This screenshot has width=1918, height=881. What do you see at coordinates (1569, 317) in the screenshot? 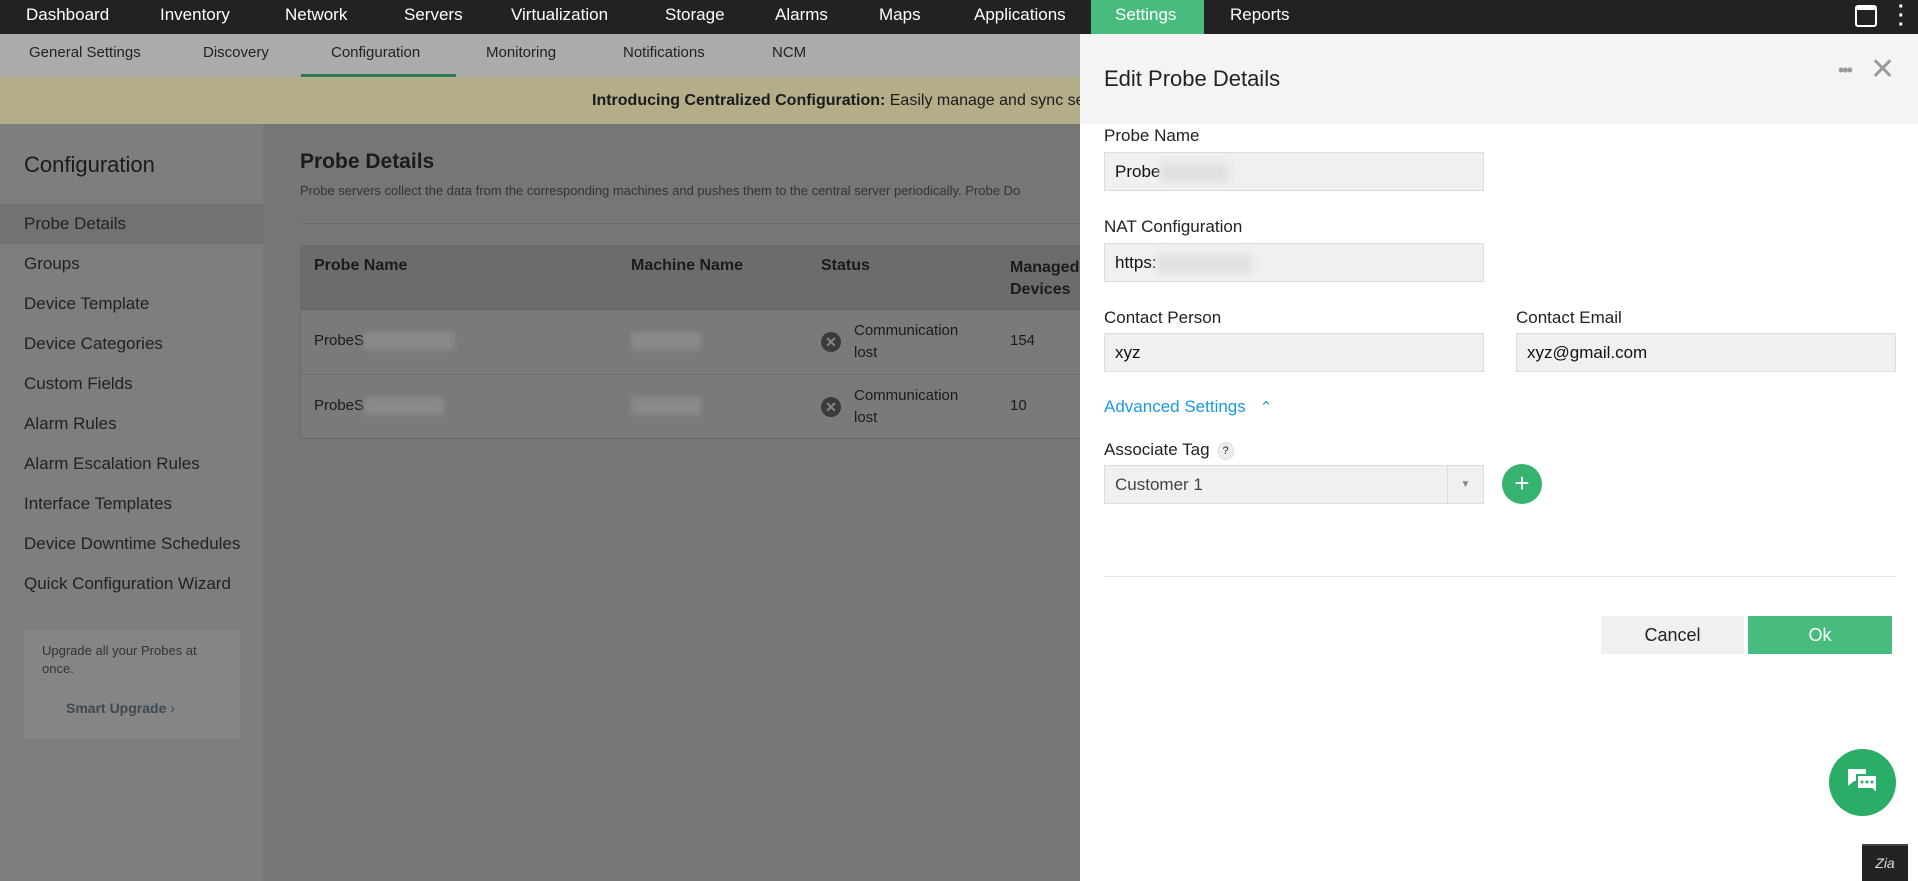
I see `contact-email-label: Contact Email` at bounding box center [1569, 317].